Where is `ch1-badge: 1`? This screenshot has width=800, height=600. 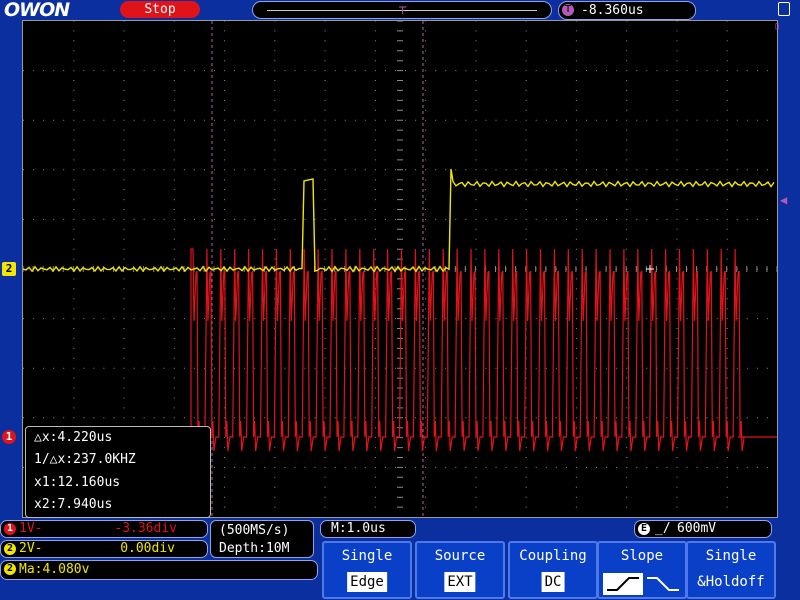 ch1-badge: 1 is located at coordinates (10, 529).